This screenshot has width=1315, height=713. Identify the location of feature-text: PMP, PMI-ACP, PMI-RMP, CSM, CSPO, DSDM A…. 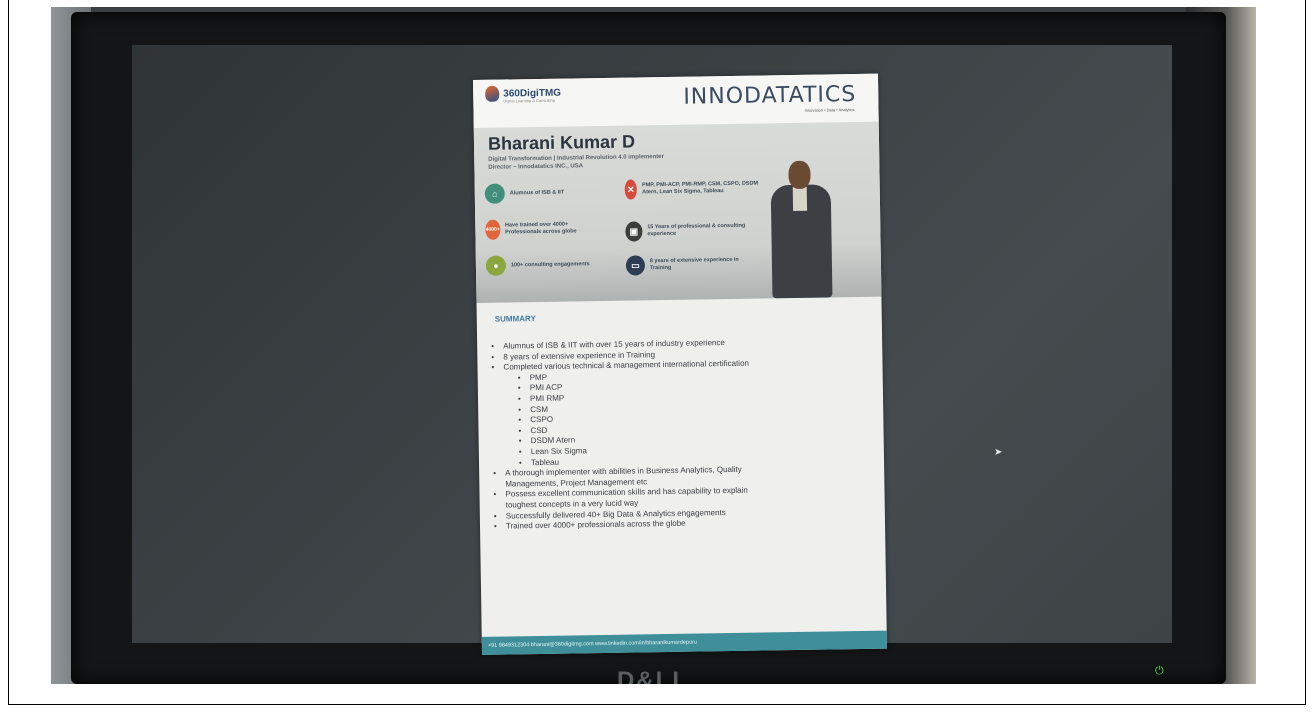
(700, 188).